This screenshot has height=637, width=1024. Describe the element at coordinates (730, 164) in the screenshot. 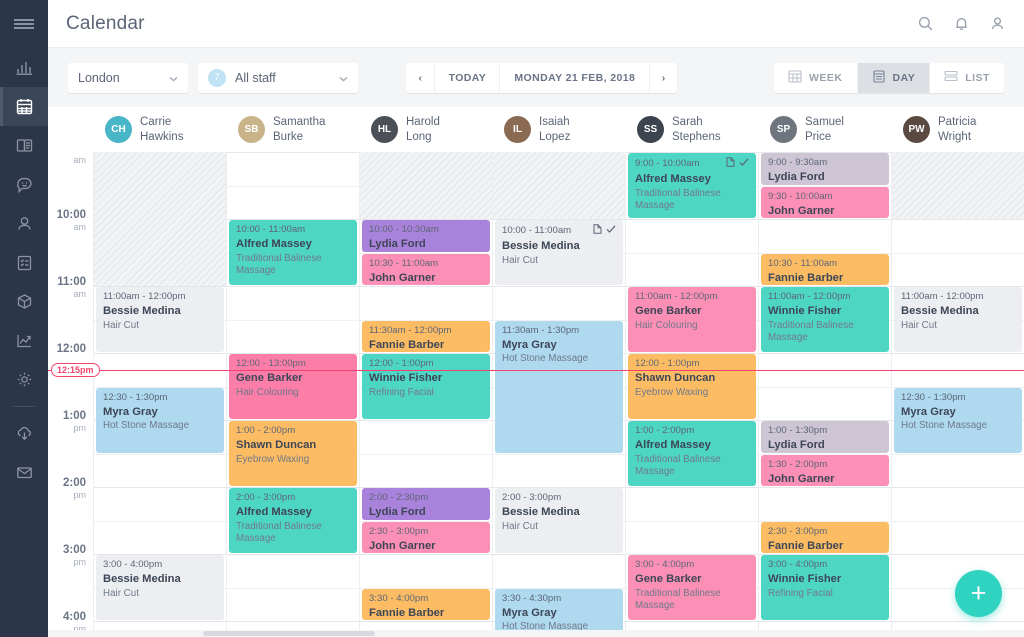

I see `note-icon` at that location.